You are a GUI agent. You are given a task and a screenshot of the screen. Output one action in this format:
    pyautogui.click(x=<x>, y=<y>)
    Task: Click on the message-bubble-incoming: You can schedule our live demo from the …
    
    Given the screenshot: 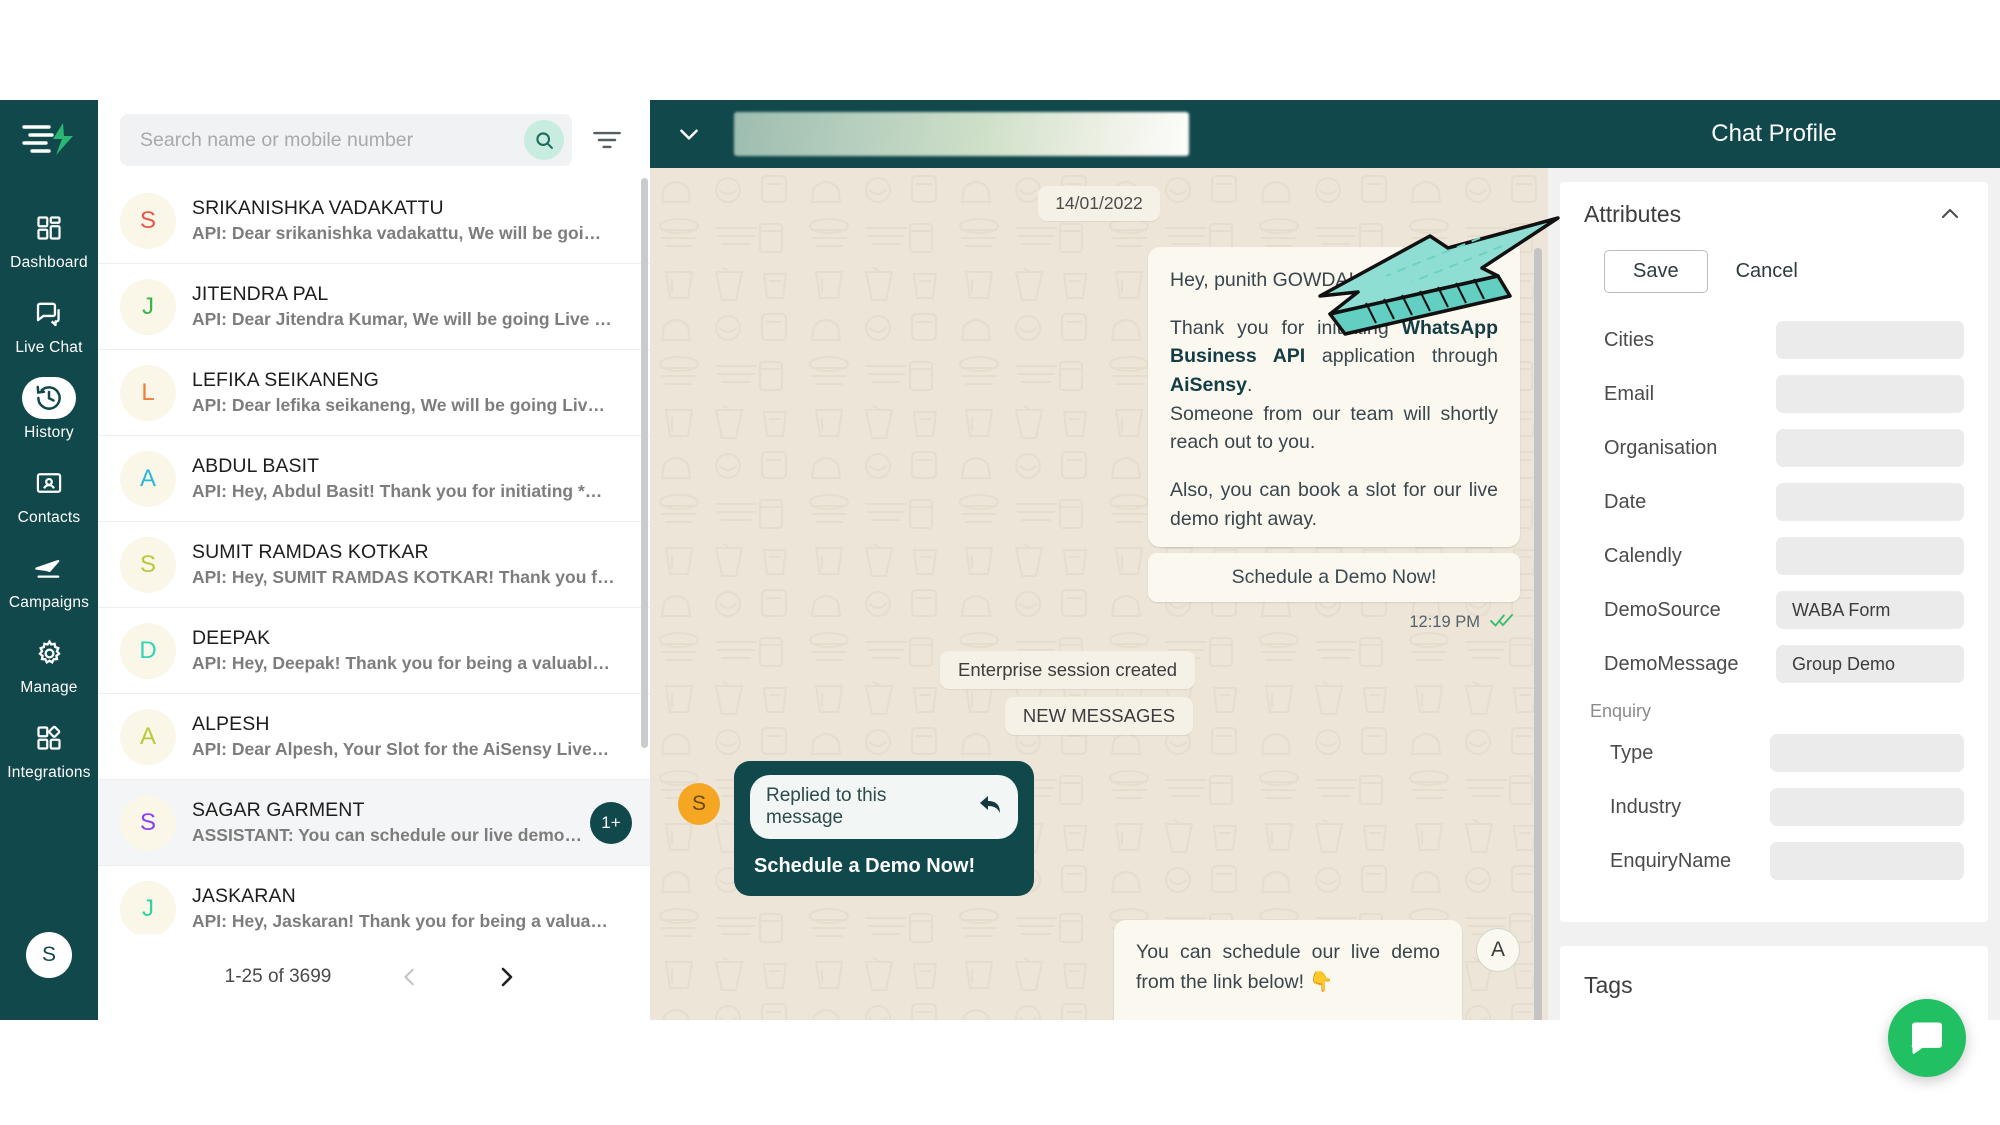 What is the action you would take?
    pyautogui.click(x=1288, y=970)
    